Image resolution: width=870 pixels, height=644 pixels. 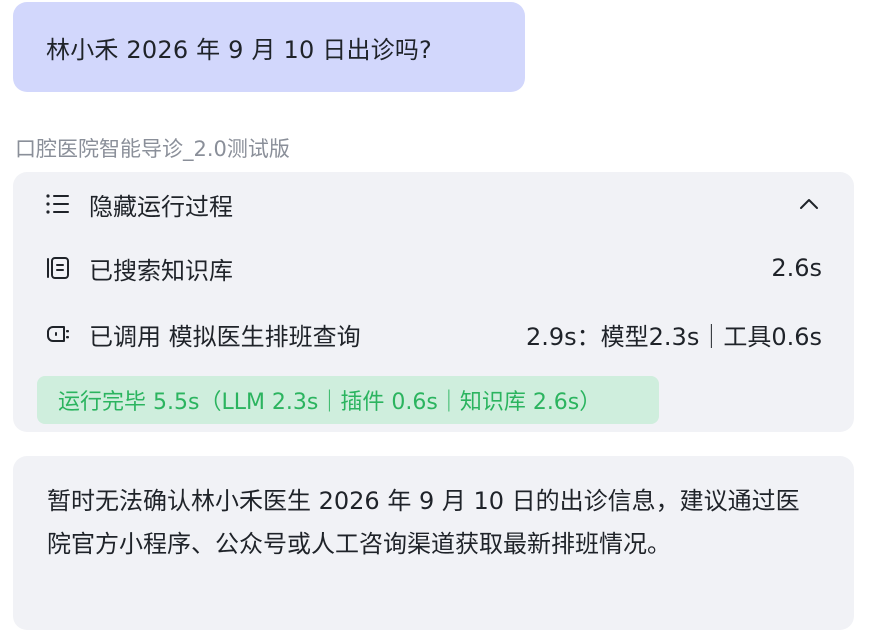 I want to click on chevron-up-icon, so click(x=809, y=204).